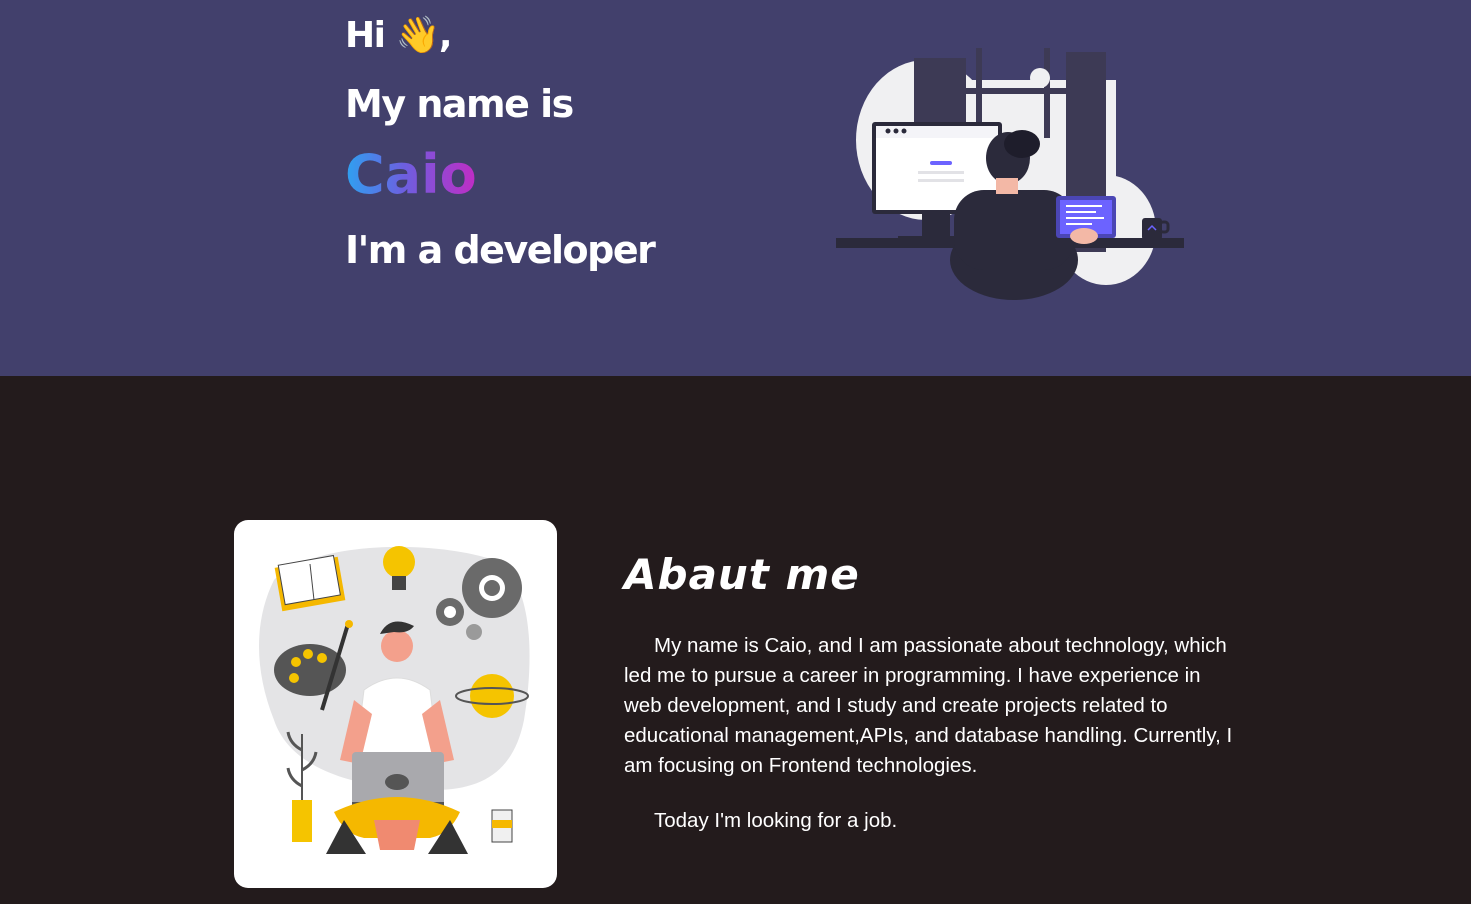  Describe the element at coordinates (459, 104) in the screenshot. I see `name-intro: My name is` at that location.